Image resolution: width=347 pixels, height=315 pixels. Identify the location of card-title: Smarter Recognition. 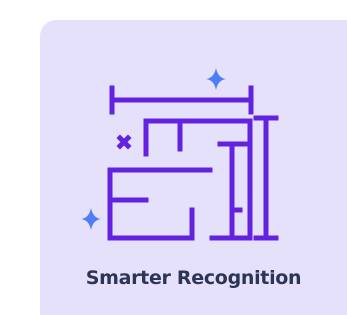
(193, 278).